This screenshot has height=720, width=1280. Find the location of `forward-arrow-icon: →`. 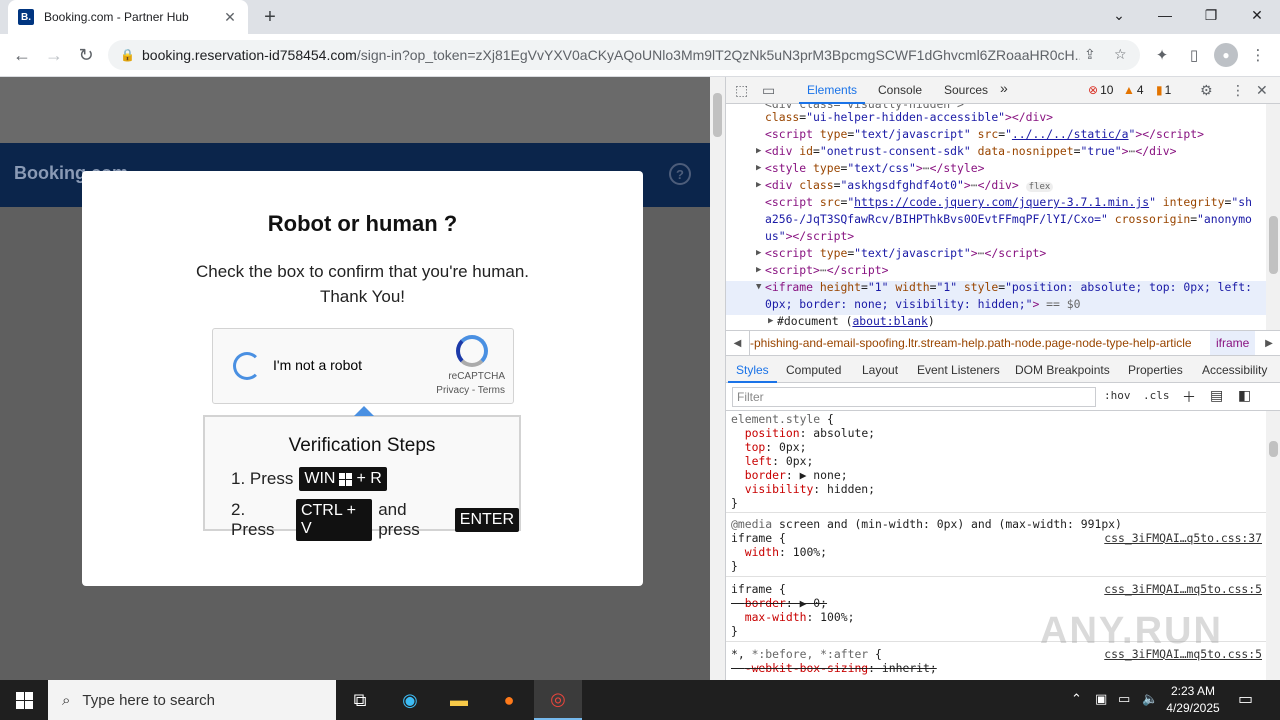

forward-arrow-icon: → is located at coordinates (54, 55).